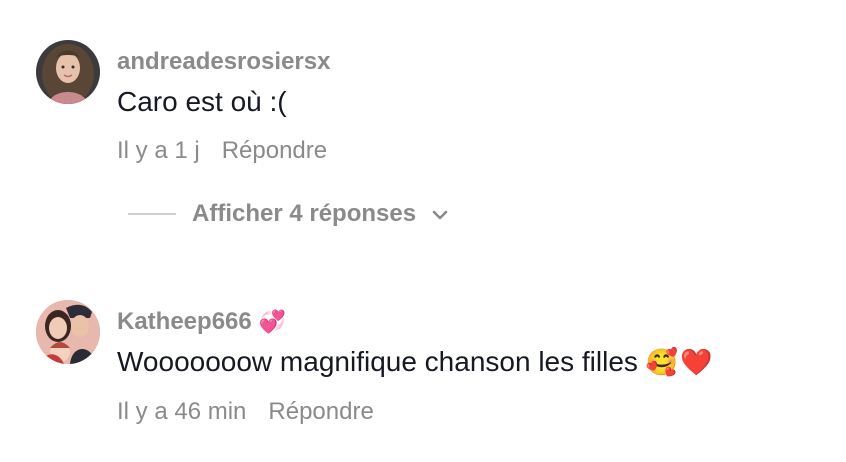 The image size is (846, 462). I want to click on comment-meta: Il y a 1 j Répondre, so click(222, 151).